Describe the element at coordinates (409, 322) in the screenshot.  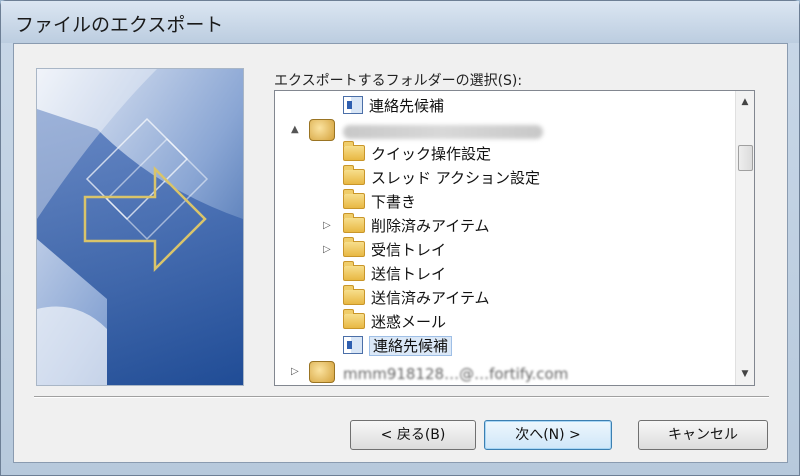
I see `tree-item-label: 迷惑メール` at that location.